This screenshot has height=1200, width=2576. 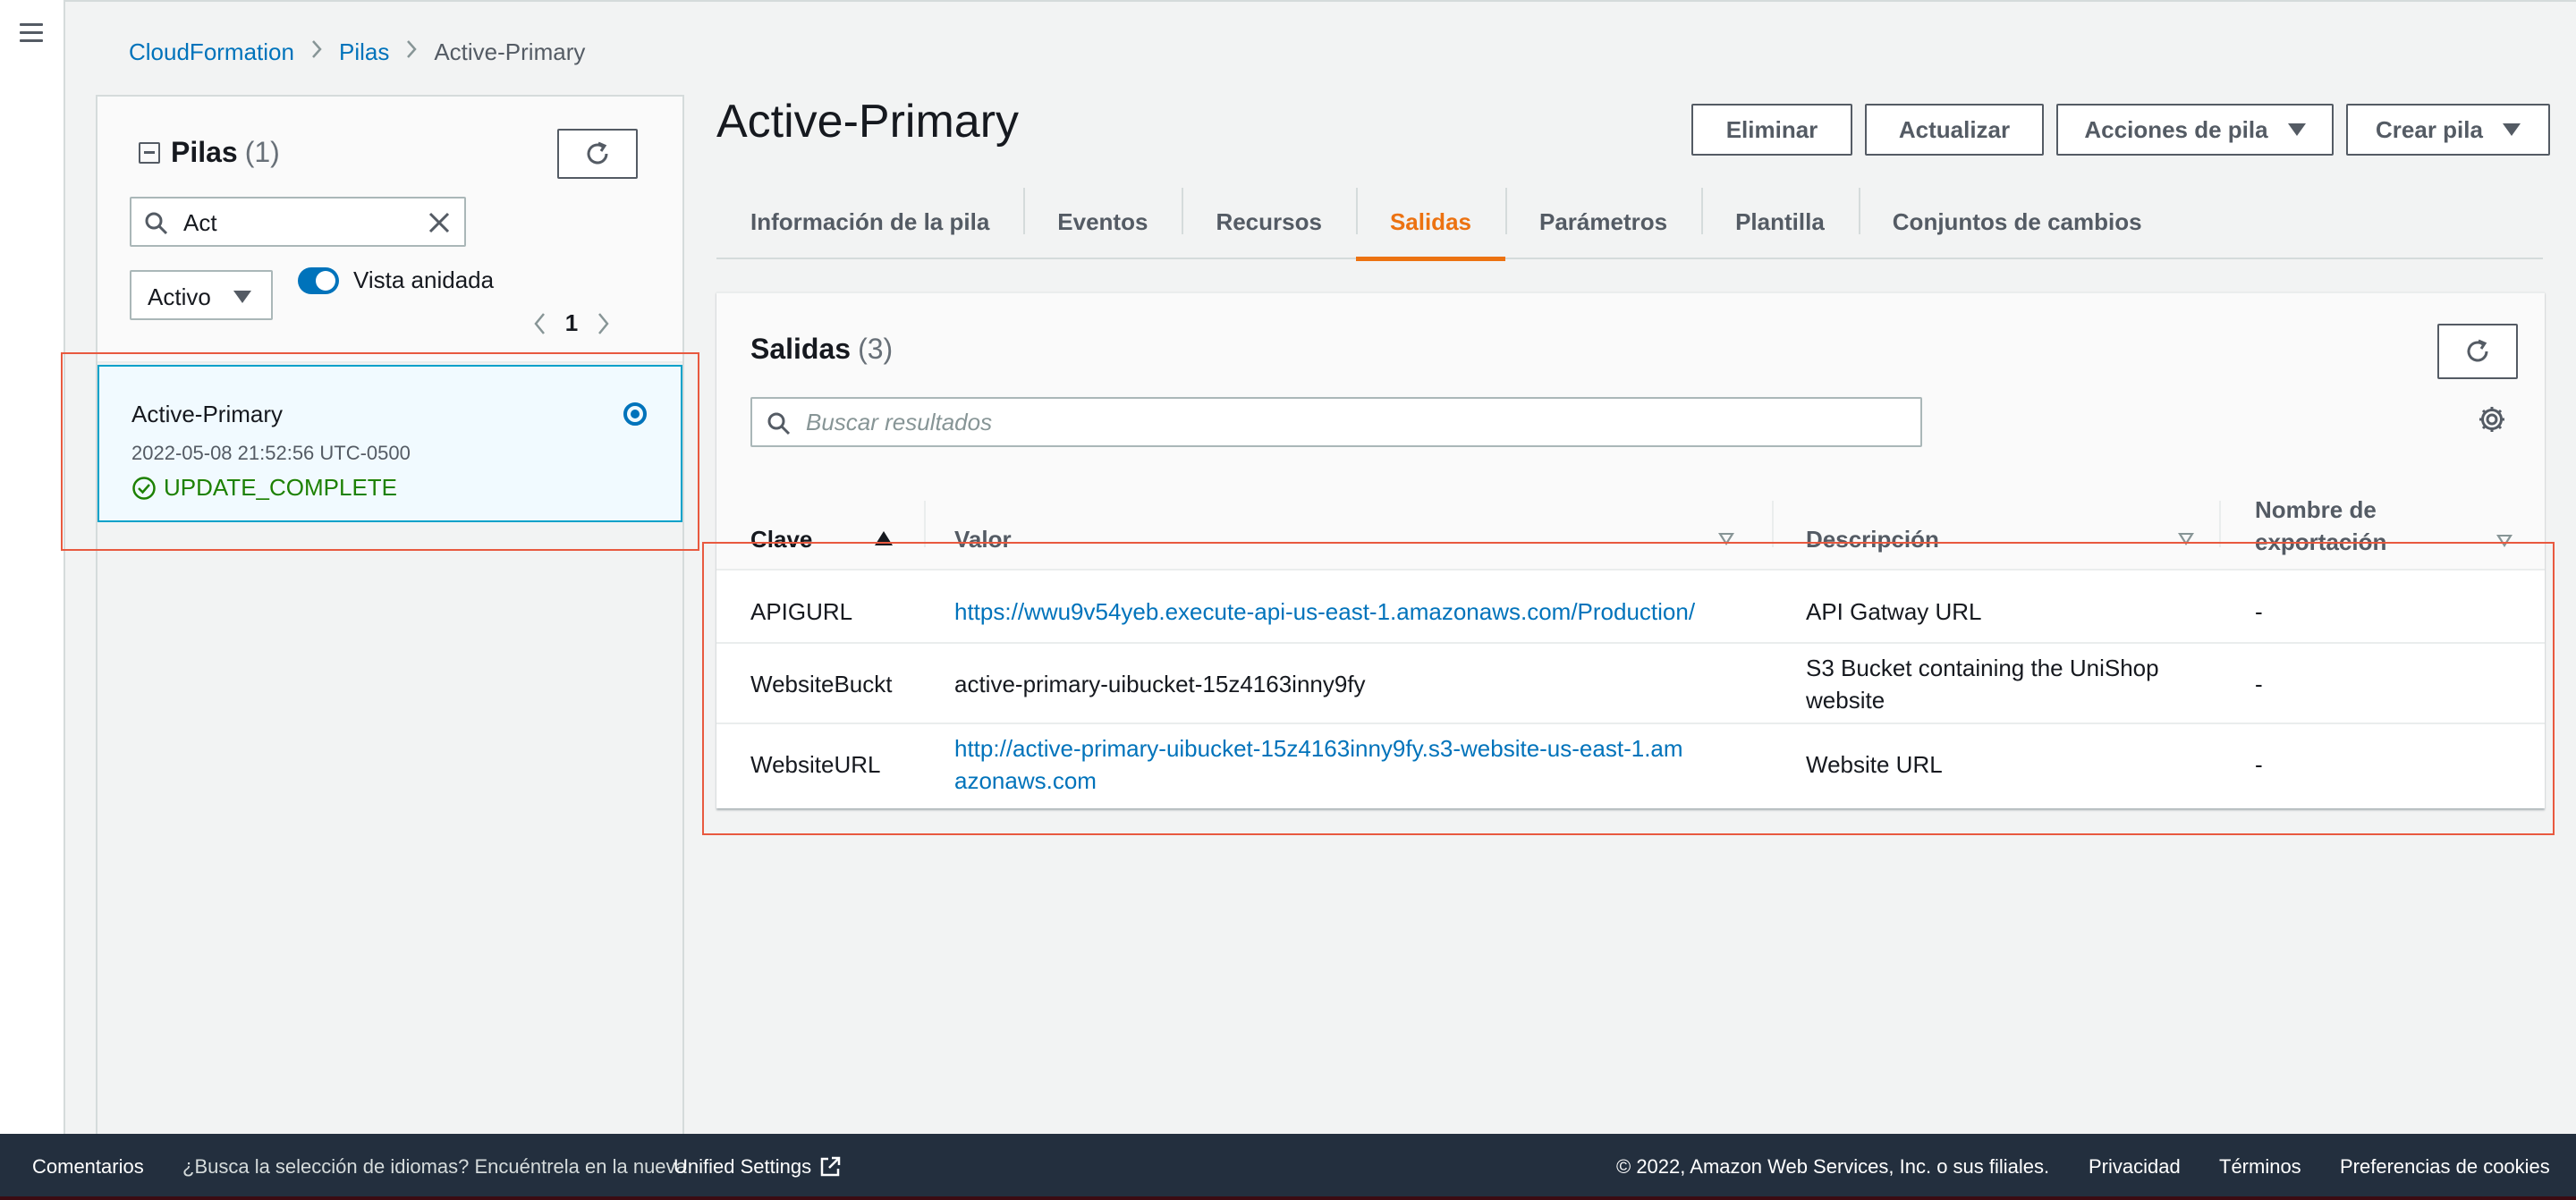 I want to click on success-check-icon, so click(x=144, y=488).